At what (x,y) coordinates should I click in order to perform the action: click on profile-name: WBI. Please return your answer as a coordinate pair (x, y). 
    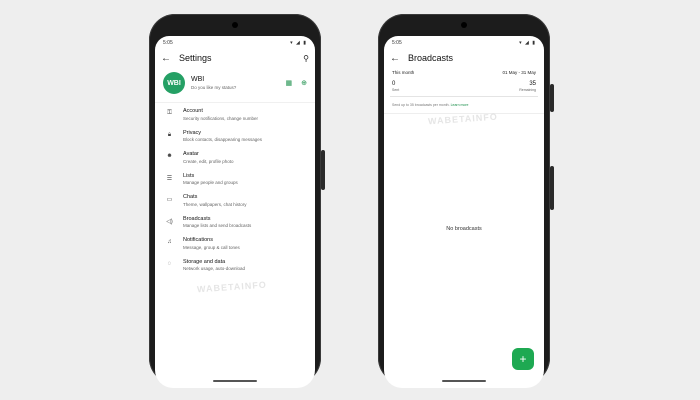
    Looking at the image, I should click on (198, 79).